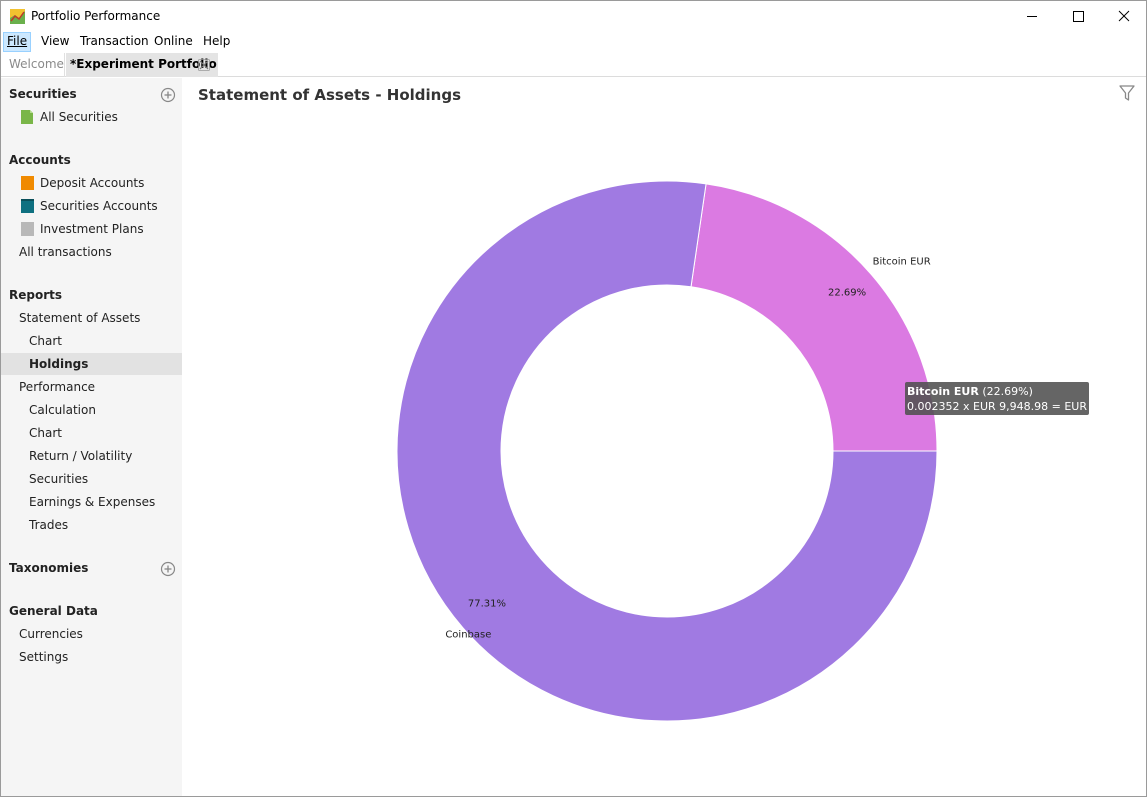 This screenshot has height=797, width=1147. I want to click on menu-bar: File View Transaction Online Help, so click(573, 42).